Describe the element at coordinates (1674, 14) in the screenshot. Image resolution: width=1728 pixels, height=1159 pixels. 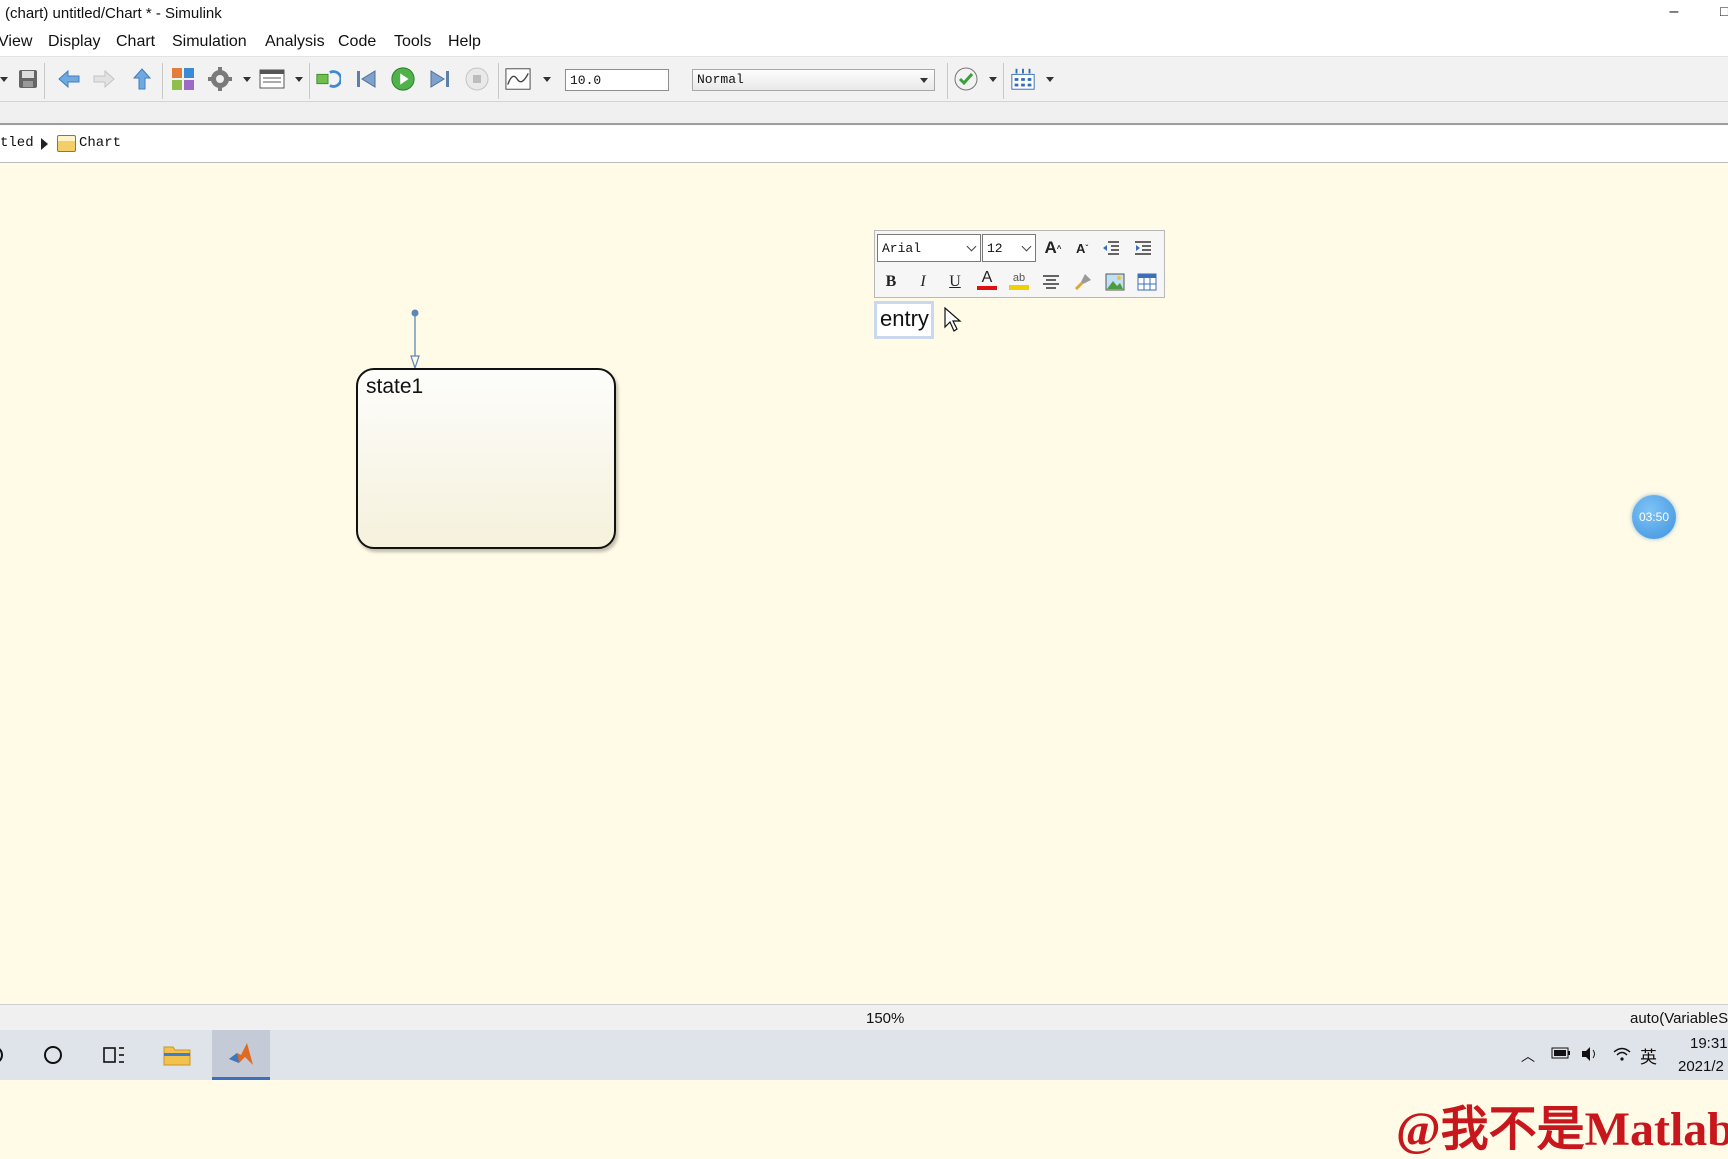
I see `minimize-button: –` at that location.